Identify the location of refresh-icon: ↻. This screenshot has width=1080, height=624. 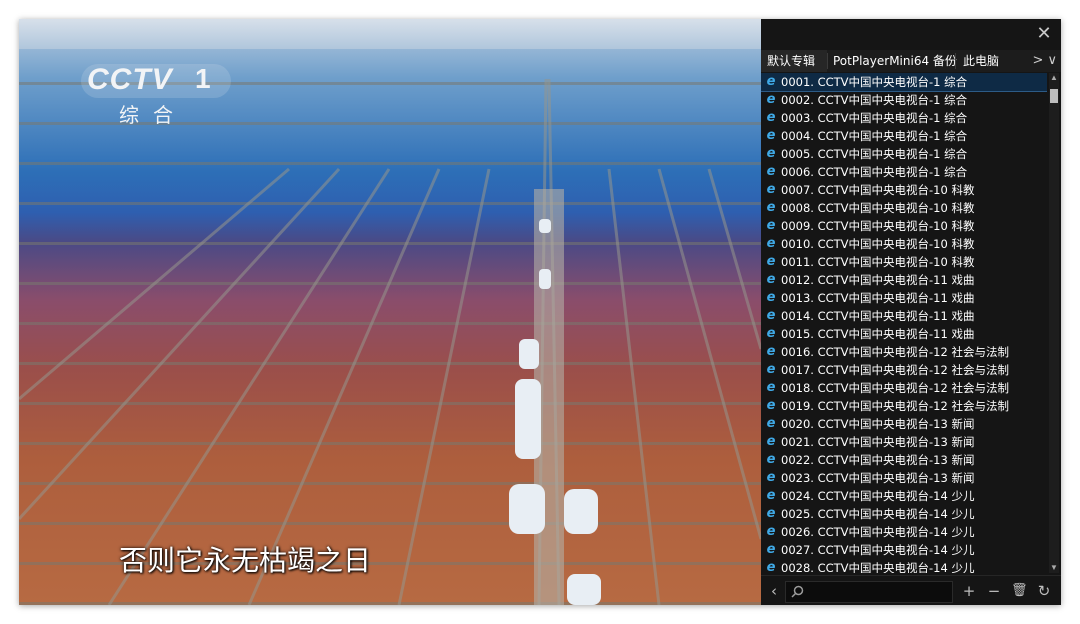
(1044, 591).